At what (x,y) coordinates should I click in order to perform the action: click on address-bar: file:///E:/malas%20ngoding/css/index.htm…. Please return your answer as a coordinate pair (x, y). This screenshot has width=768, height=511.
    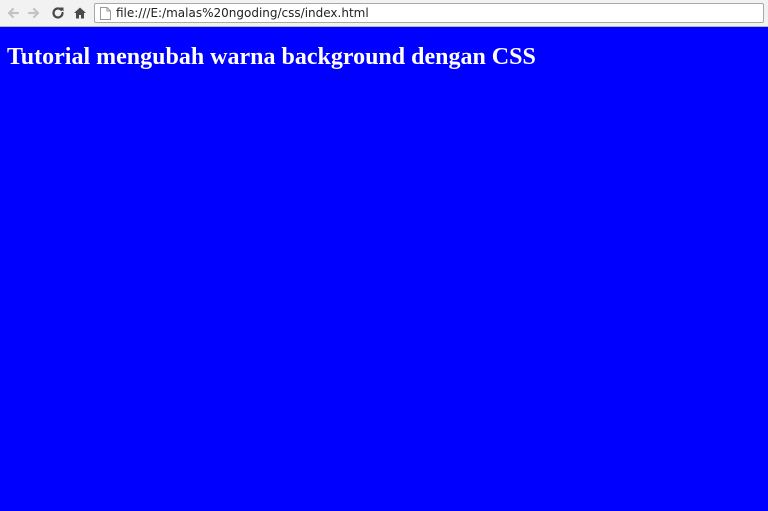
    Looking at the image, I should click on (429, 13).